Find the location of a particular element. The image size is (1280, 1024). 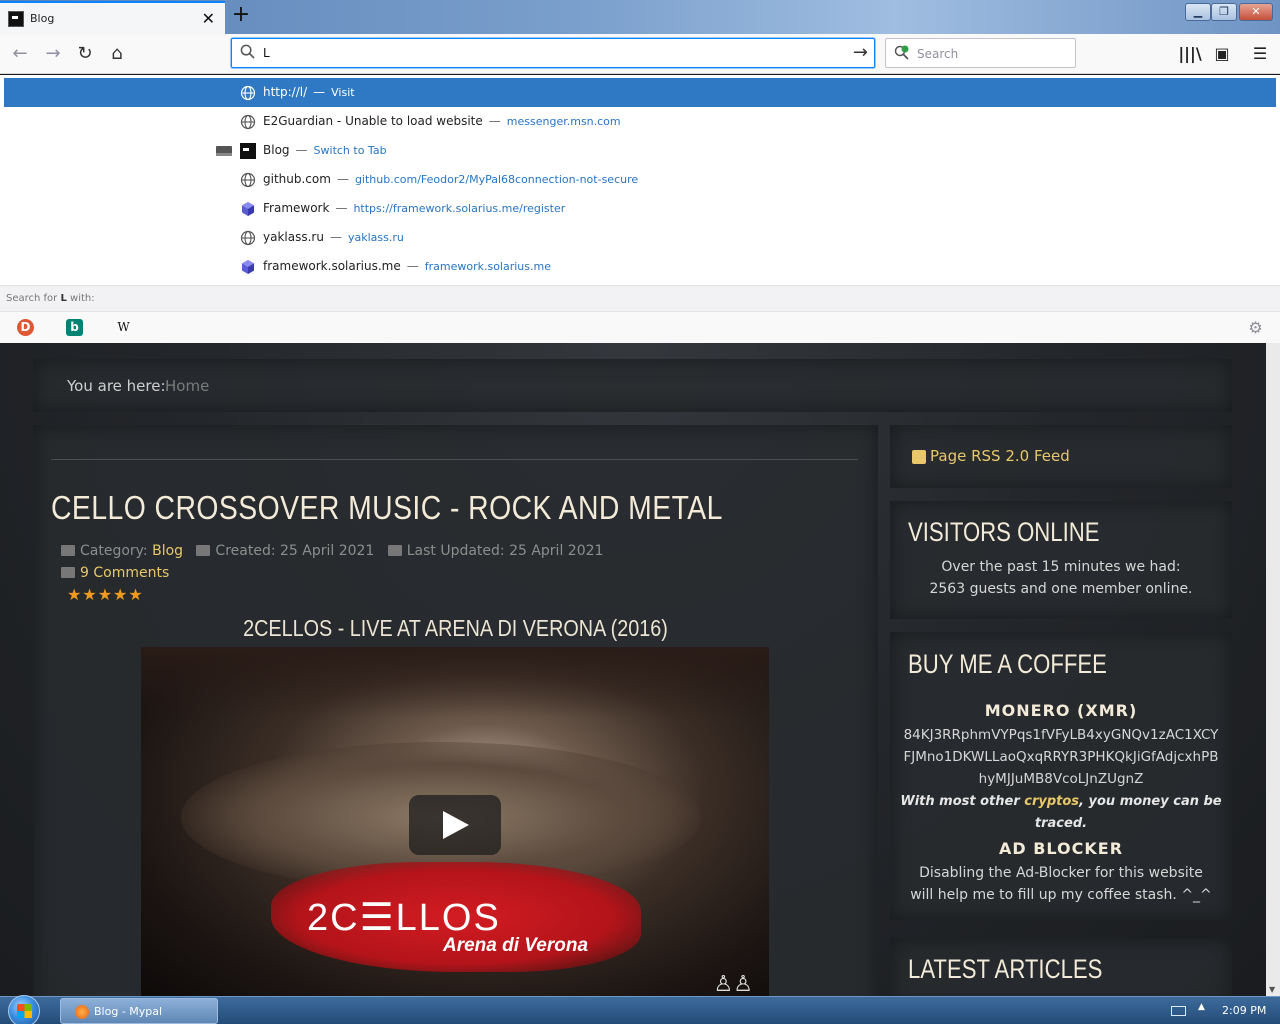

tray-expand-icon: ▲ is located at coordinates (1201, 1007).